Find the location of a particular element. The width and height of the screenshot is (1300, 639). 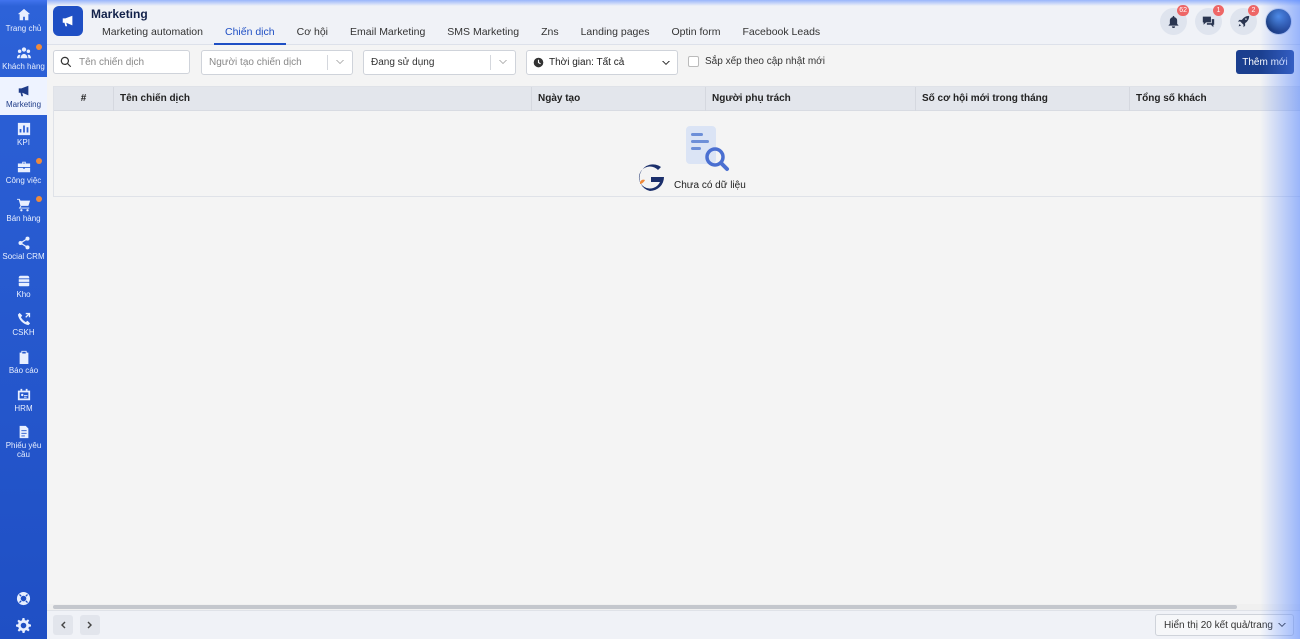

tab-landing-pages: Landing pages is located at coordinates (615, 33).